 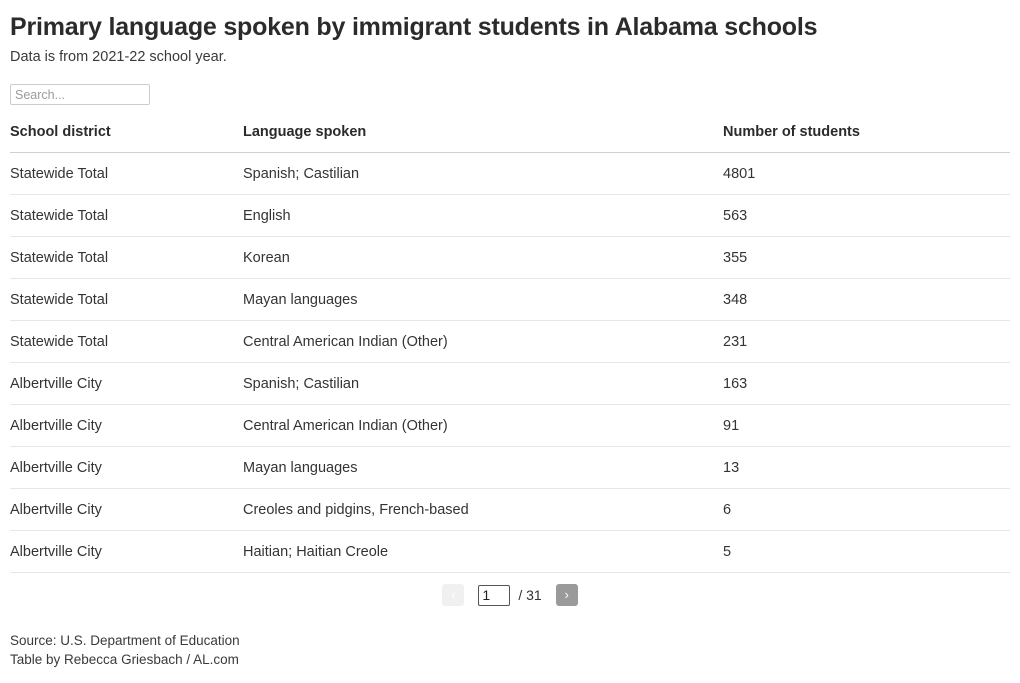 I want to click on cell-number-of-students: 355, so click(x=866, y=257).